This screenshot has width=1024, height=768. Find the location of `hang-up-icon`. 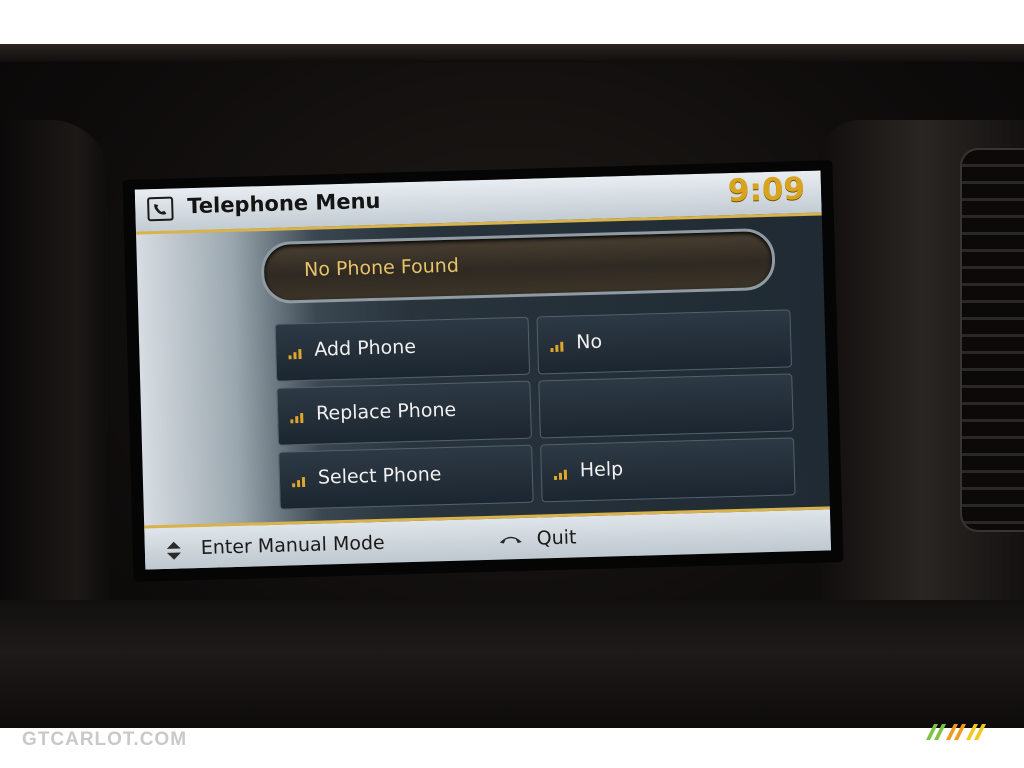

hang-up-icon is located at coordinates (510, 540).